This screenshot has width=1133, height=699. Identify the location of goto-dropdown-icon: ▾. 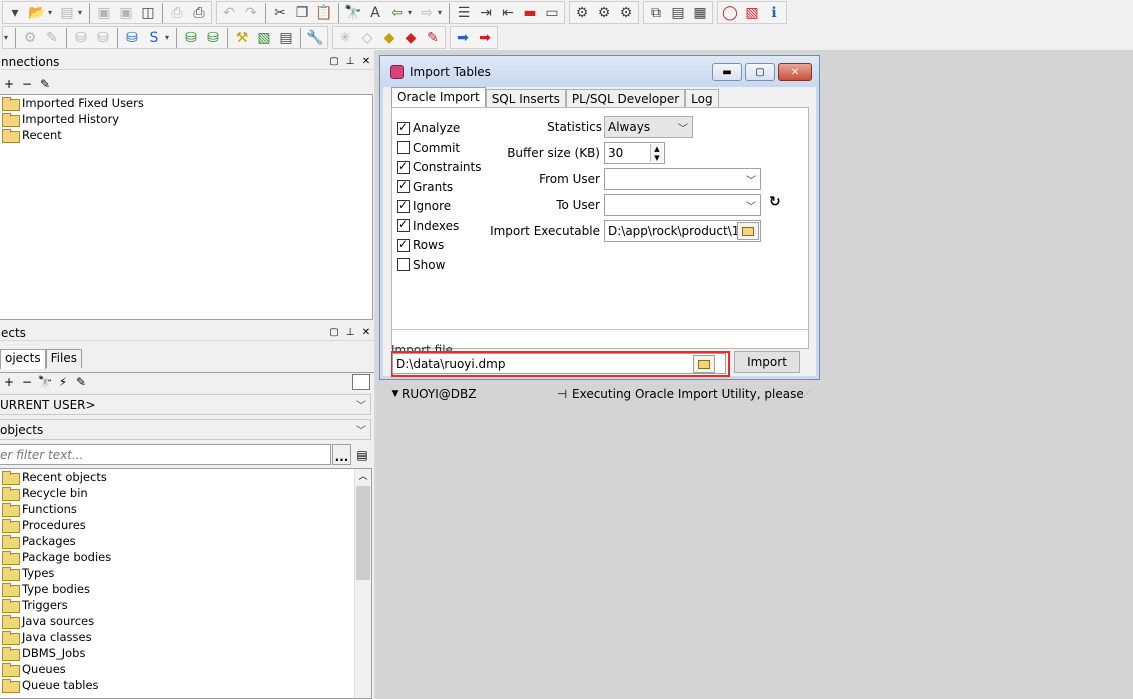
(412, 12).